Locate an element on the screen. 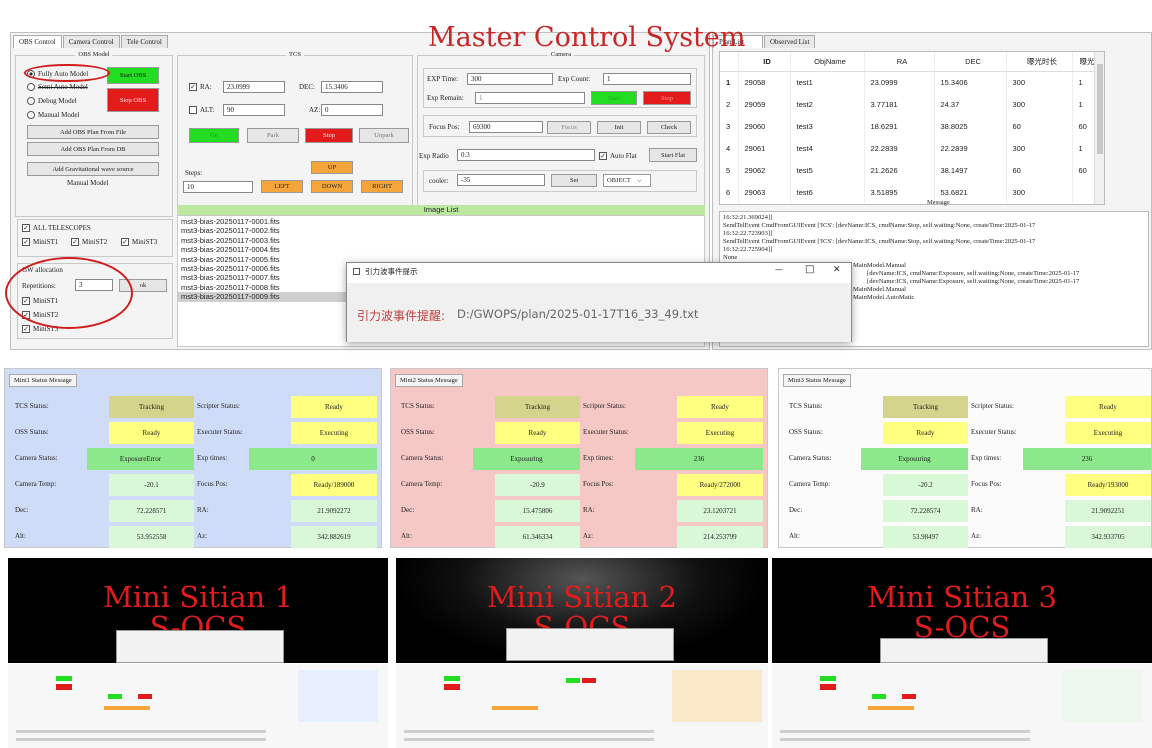 The image size is (1152, 748). tab-camera-control: Camera Control is located at coordinates (91, 41).